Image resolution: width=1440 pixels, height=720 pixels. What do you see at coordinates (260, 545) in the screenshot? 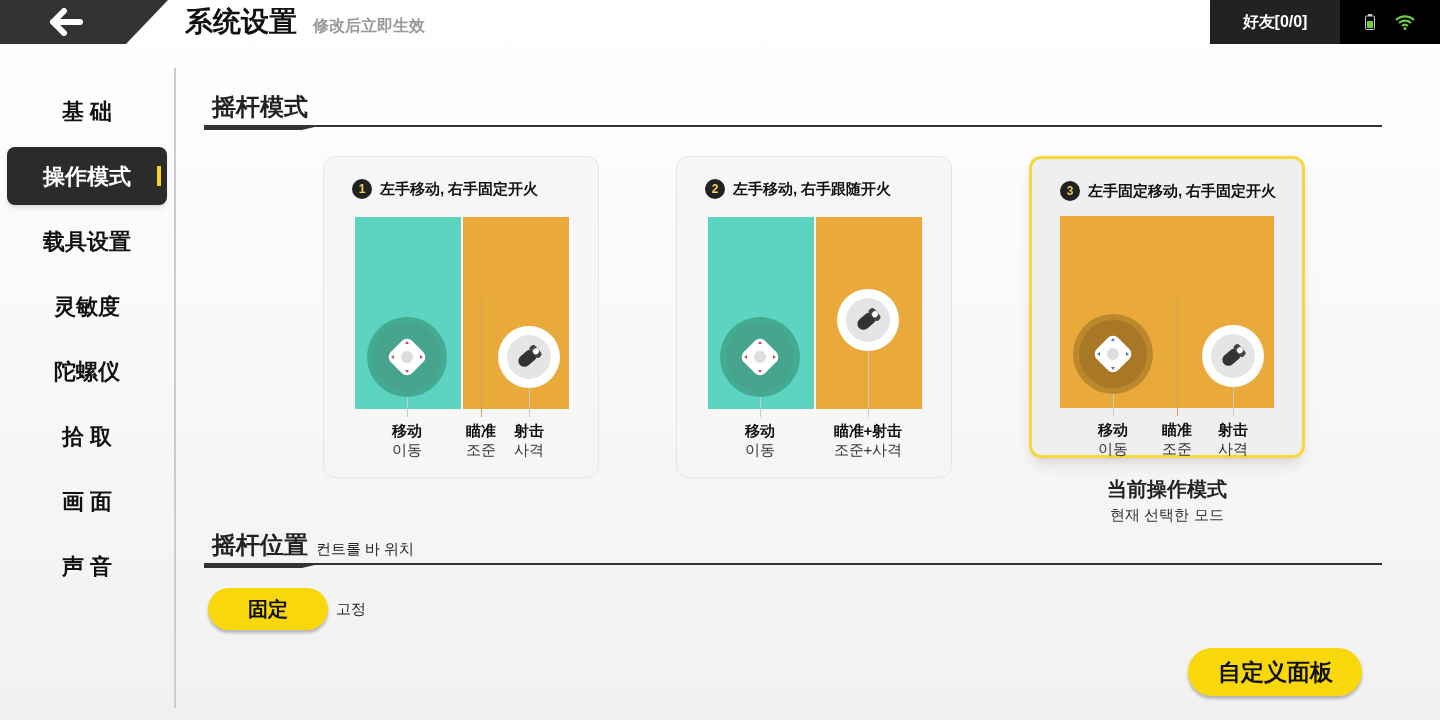
I see `section-title: 摇杆位置` at bounding box center [260, 545].